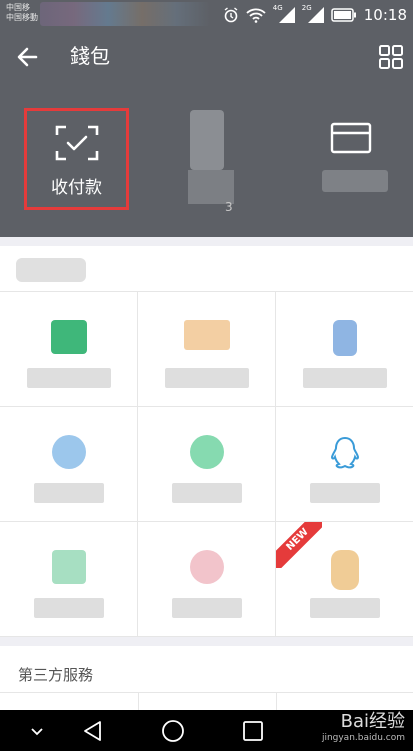 Image resolution: width=413 pixels, height=751 pixels. I want to click on nav-home-icon, so click(173, 731).